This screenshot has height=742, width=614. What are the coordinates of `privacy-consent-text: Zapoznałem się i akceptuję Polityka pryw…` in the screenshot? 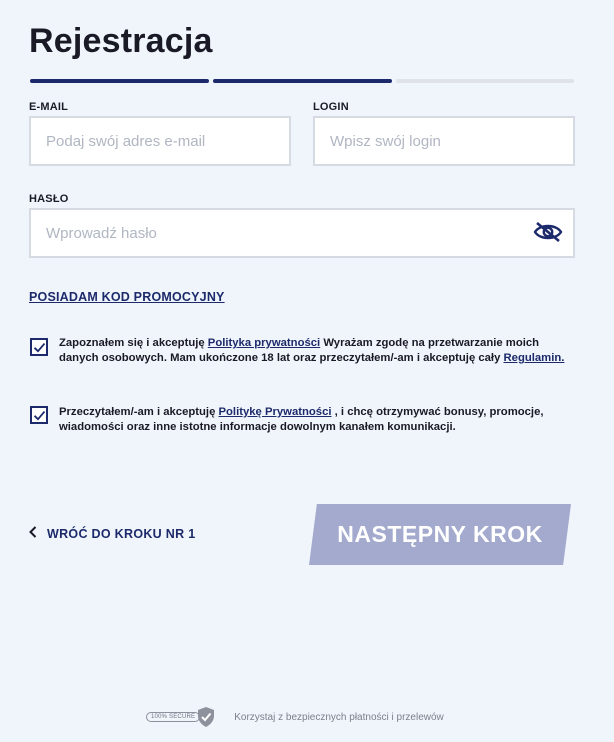 It's located at (319, 351).